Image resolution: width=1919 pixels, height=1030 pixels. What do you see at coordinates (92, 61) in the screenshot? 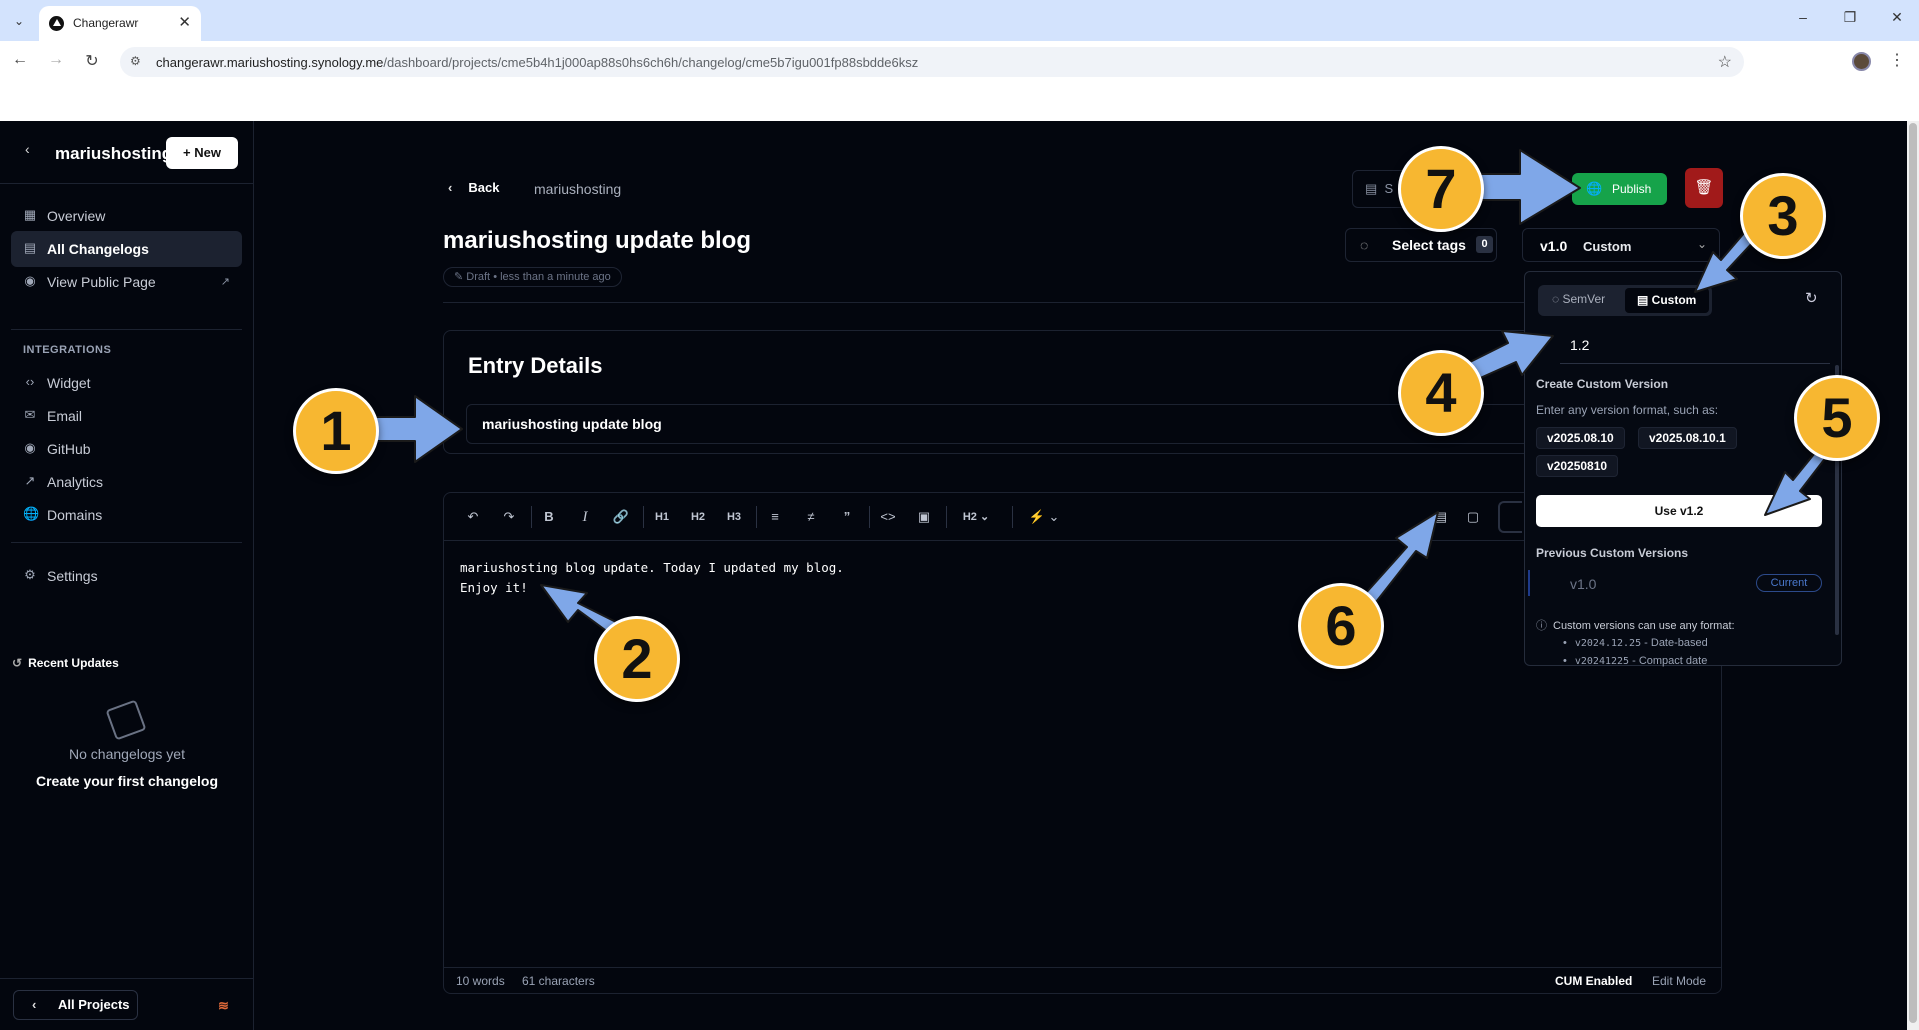
I see `reload-icon: ↻` at bounding box center [92, 61].